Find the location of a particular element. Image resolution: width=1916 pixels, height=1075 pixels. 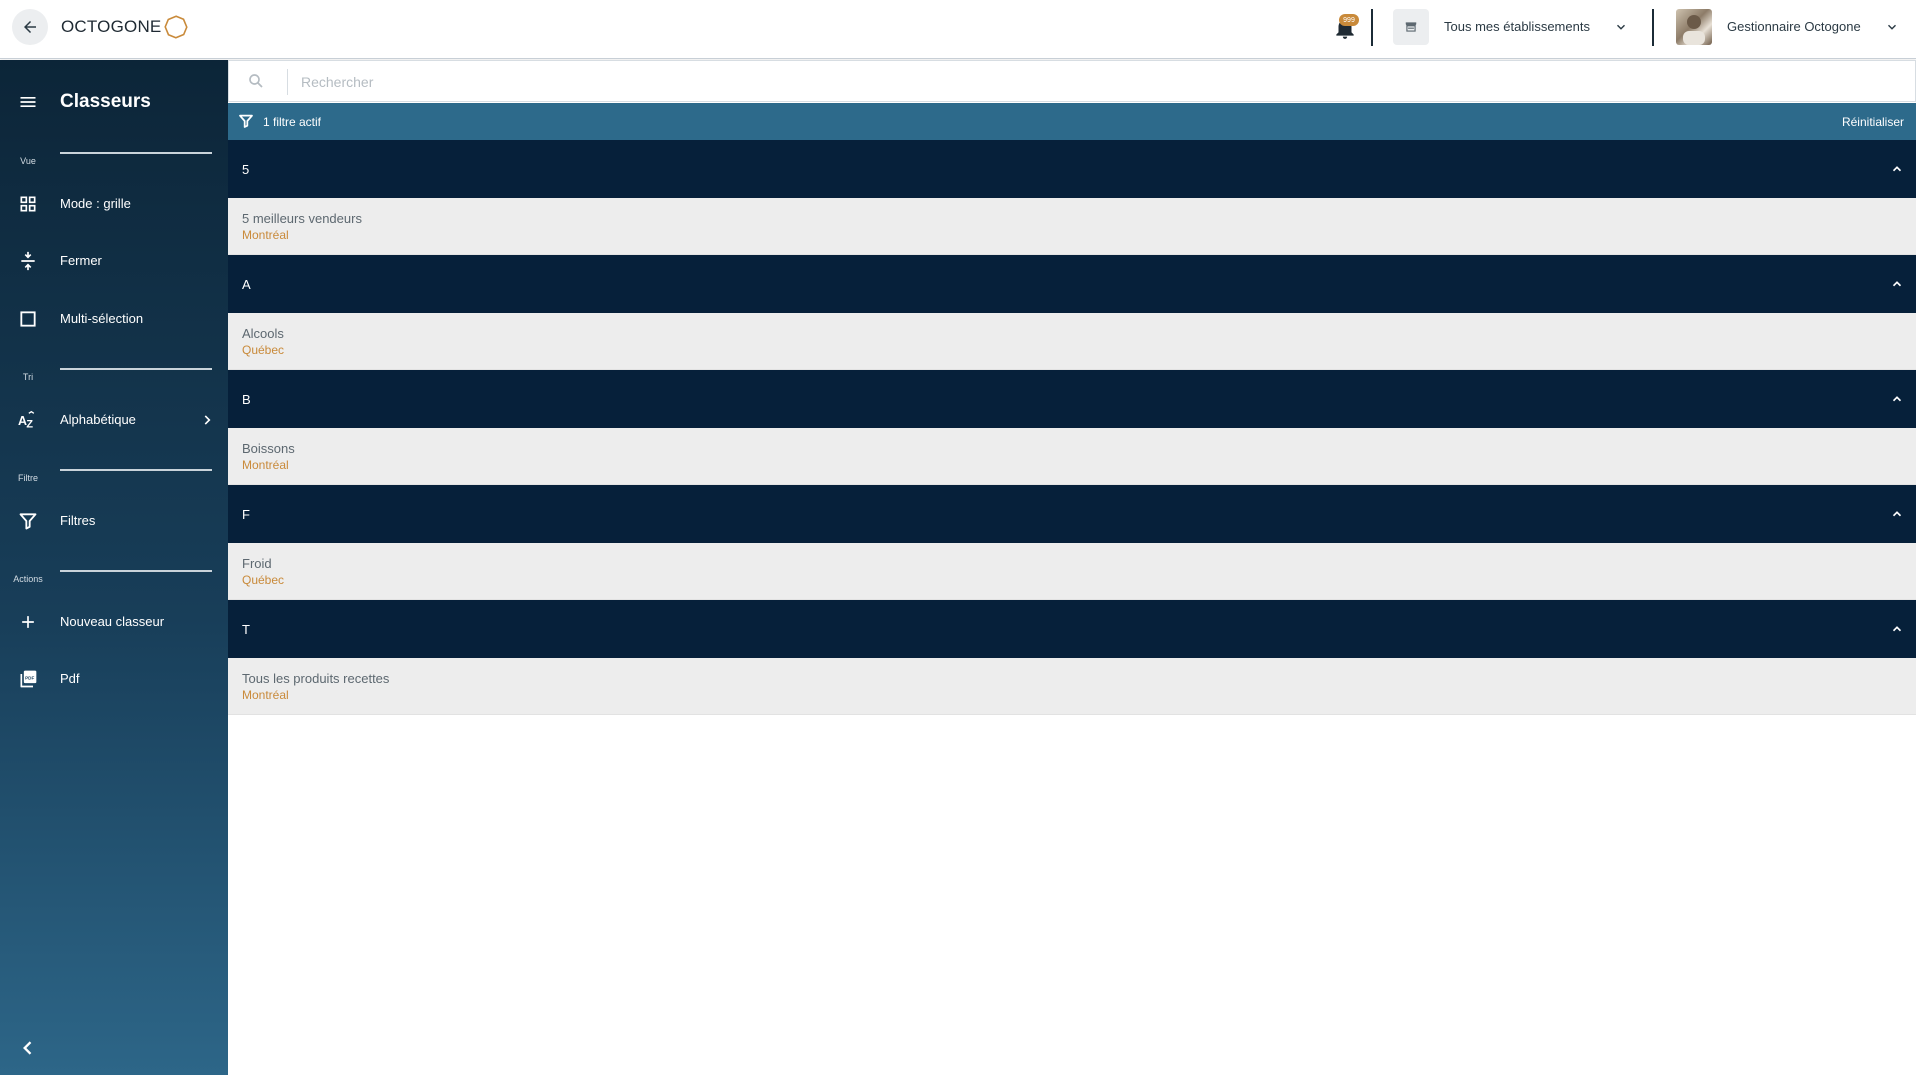

back-button is located at coordinates (30, 27).